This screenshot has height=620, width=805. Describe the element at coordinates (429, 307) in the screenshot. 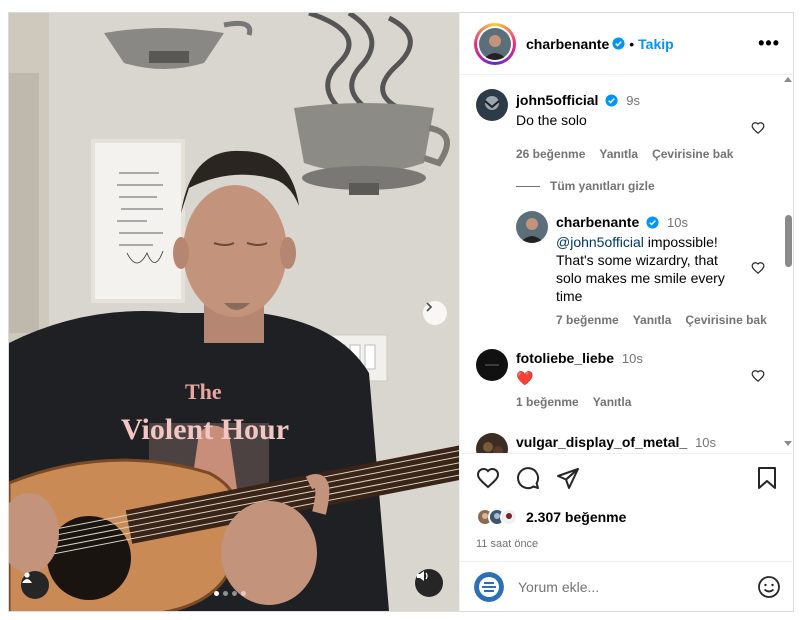

I see `chevron-right-icon` at that location.